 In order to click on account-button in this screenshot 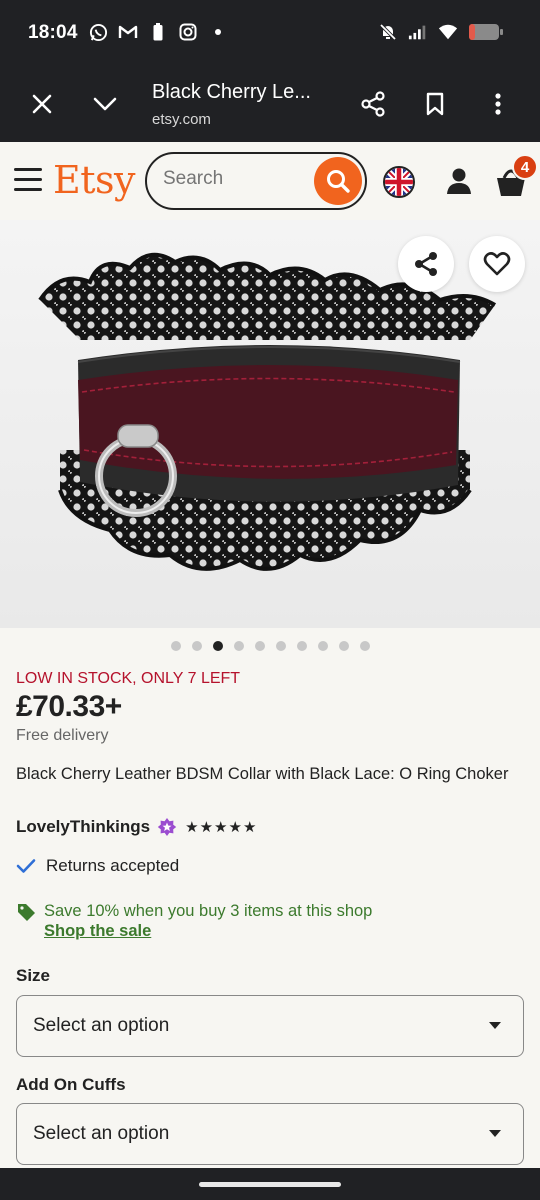, I will do `click(459, 181)`.